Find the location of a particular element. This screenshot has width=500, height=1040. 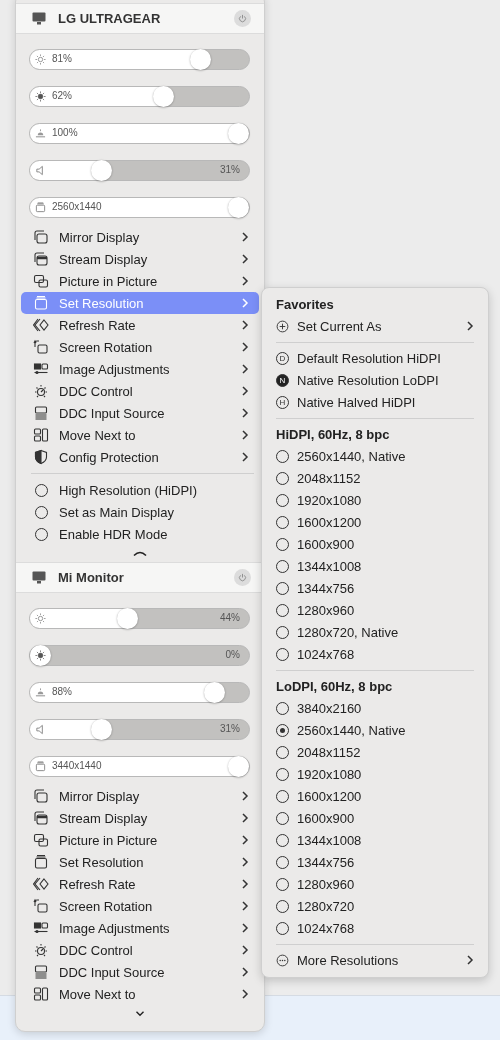

radio-option: High Resolution (HiDPI) is located at coordinates (140, 490).